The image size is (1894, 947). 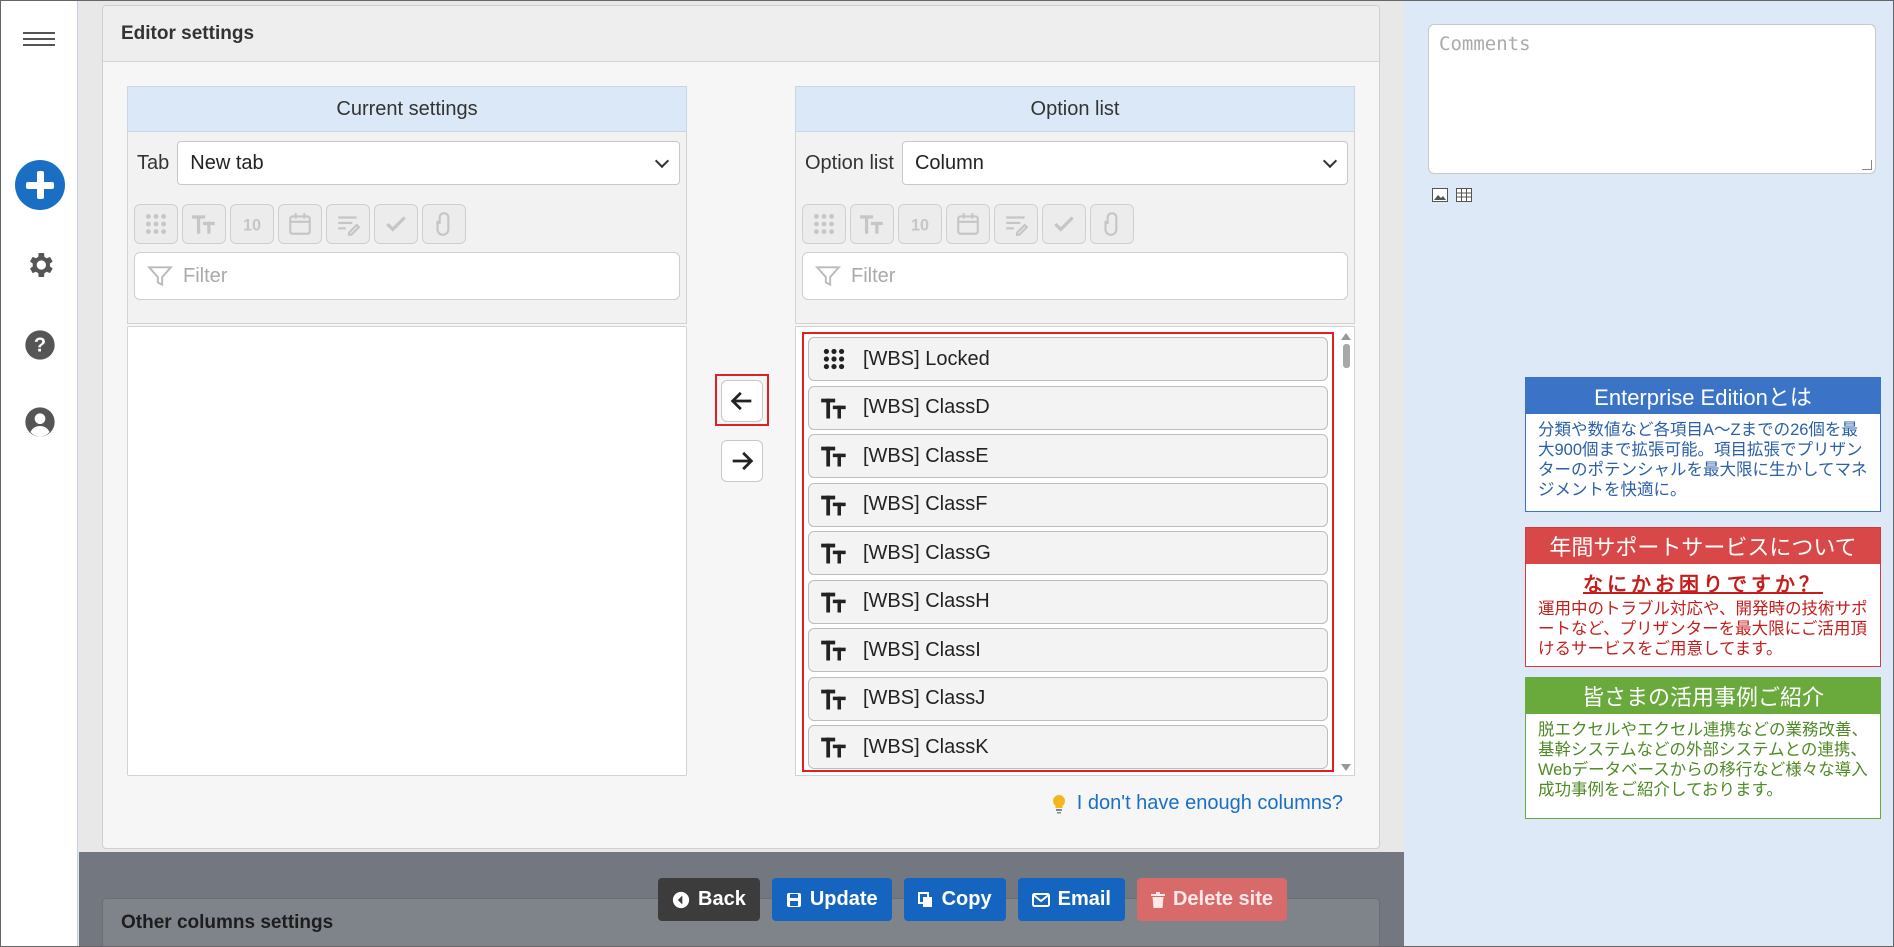 I want to click on more-columns-link-text: I don't have enough columns?, so click(x=1209, y=803).